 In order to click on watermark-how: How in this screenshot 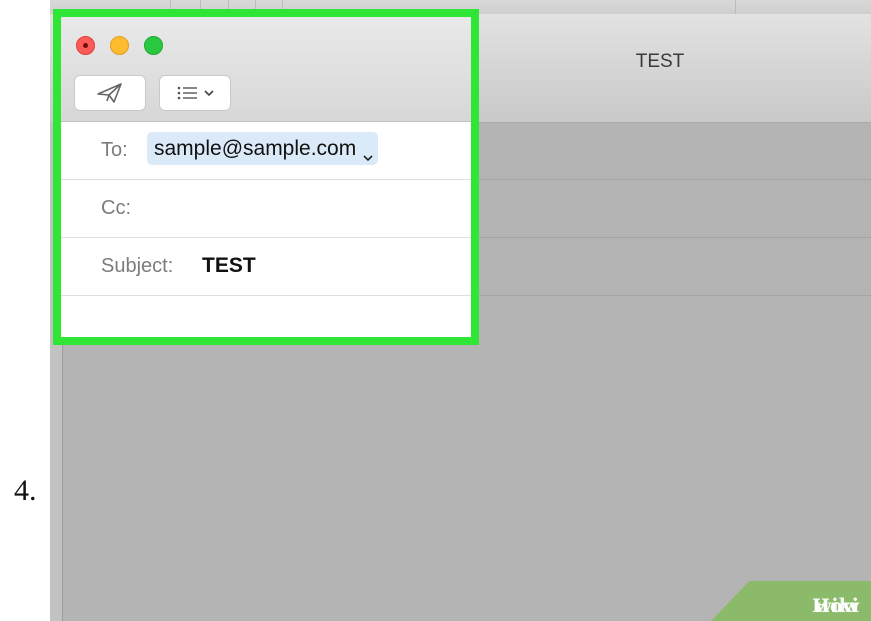, I will do `click(835, 606)`.